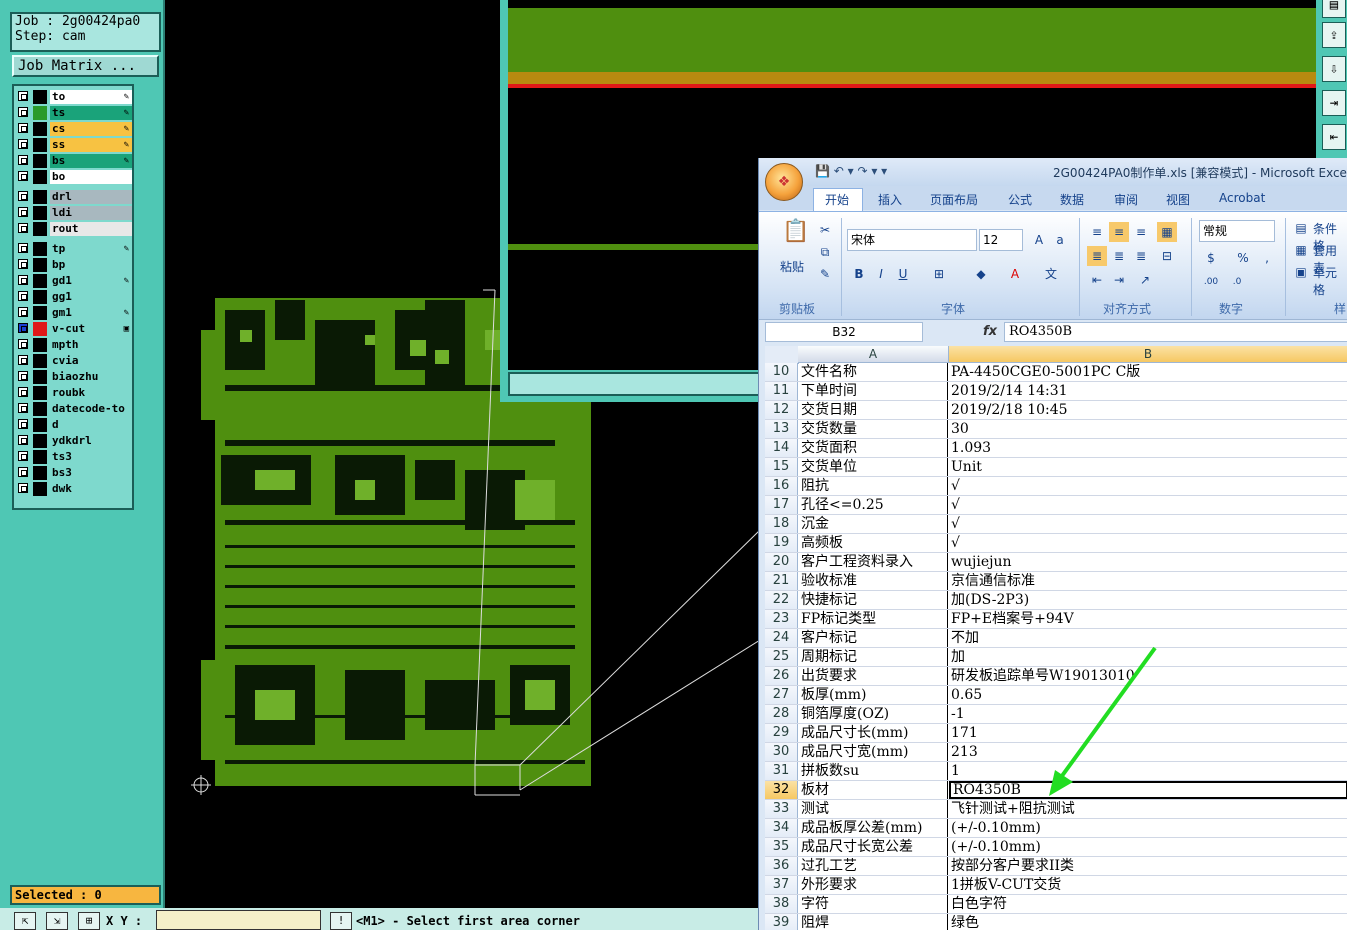  What do you see at coordinates (341, 921) in the screenshot?
I see `alert-icon: !` at bounding box center [341, 921].